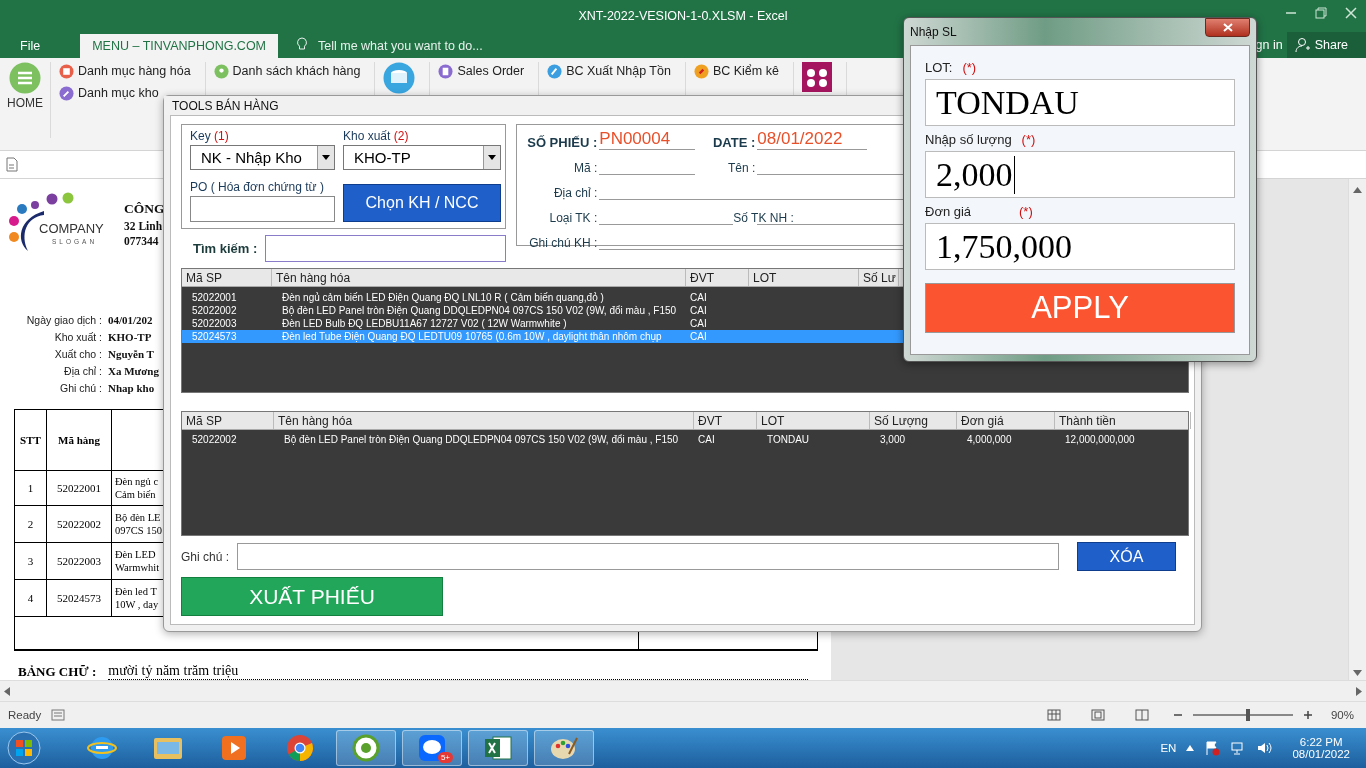 The height and width of the screenshot is (768, 1366). I want to click on info-label: Ghi chú :, so click(80, 388).